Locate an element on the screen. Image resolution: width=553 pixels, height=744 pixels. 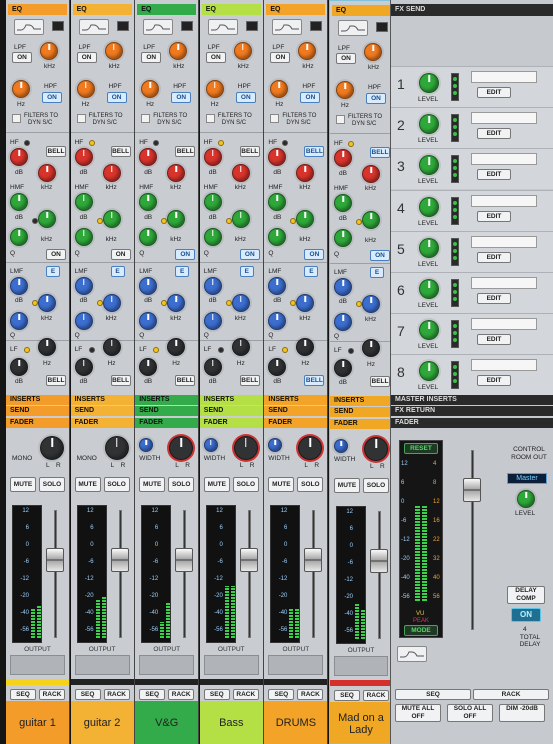
master-fader-handle is located at coordinates (472, 490).